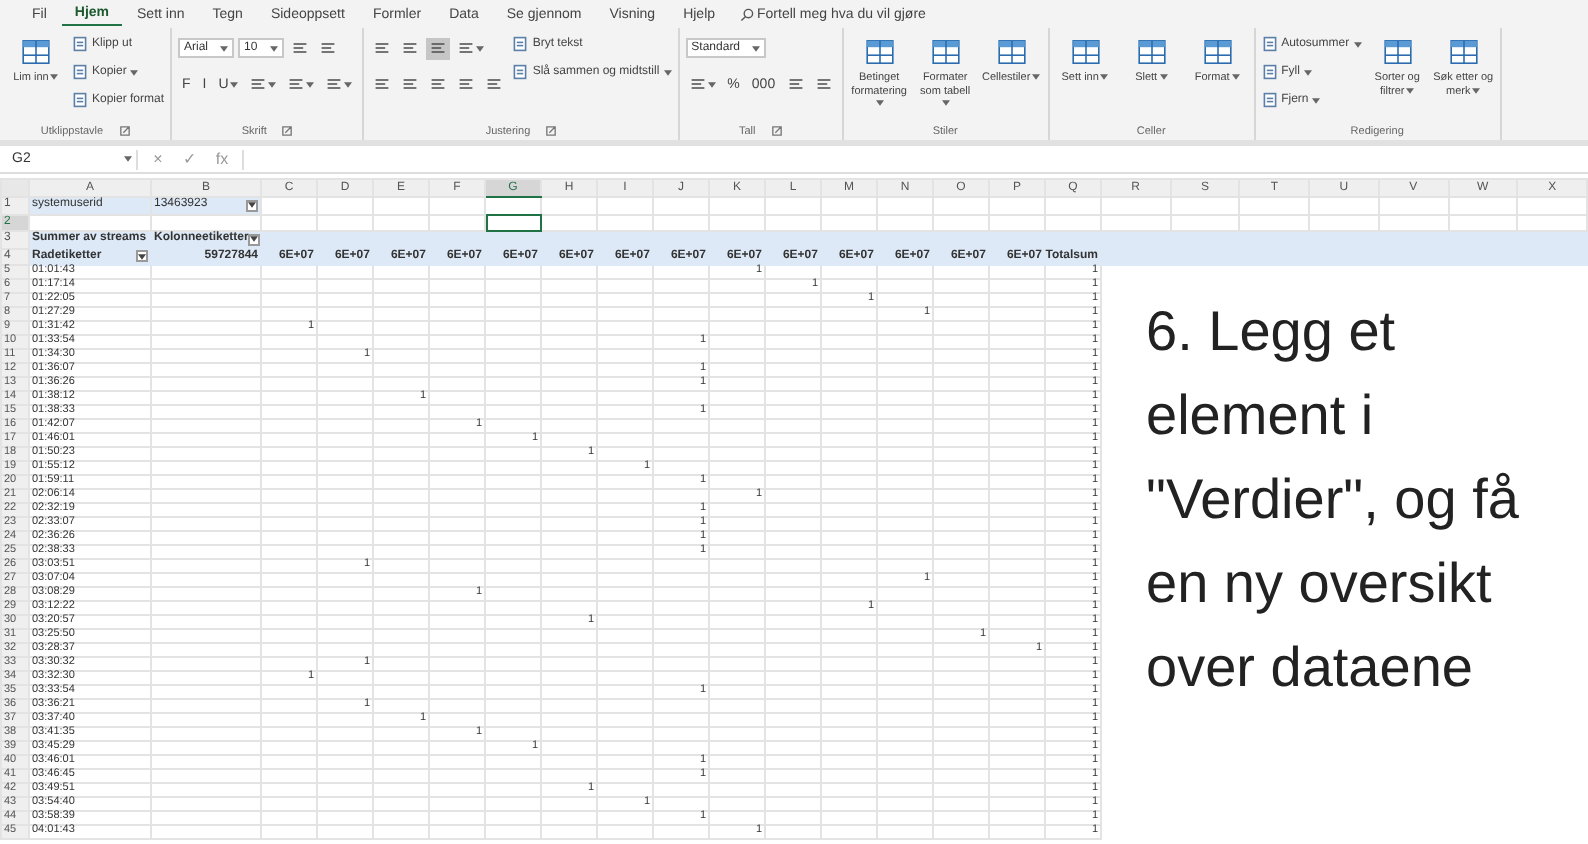 This screenshot has width=1588, height=844. What do you see at coordinates (746, 14) in the screenshot?
I see `search-icon` at bounding box center [746, 14].